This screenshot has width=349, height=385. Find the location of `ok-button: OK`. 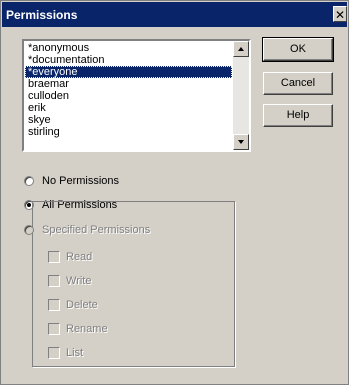

ok-button: OK is located at coordinates (298, 49).